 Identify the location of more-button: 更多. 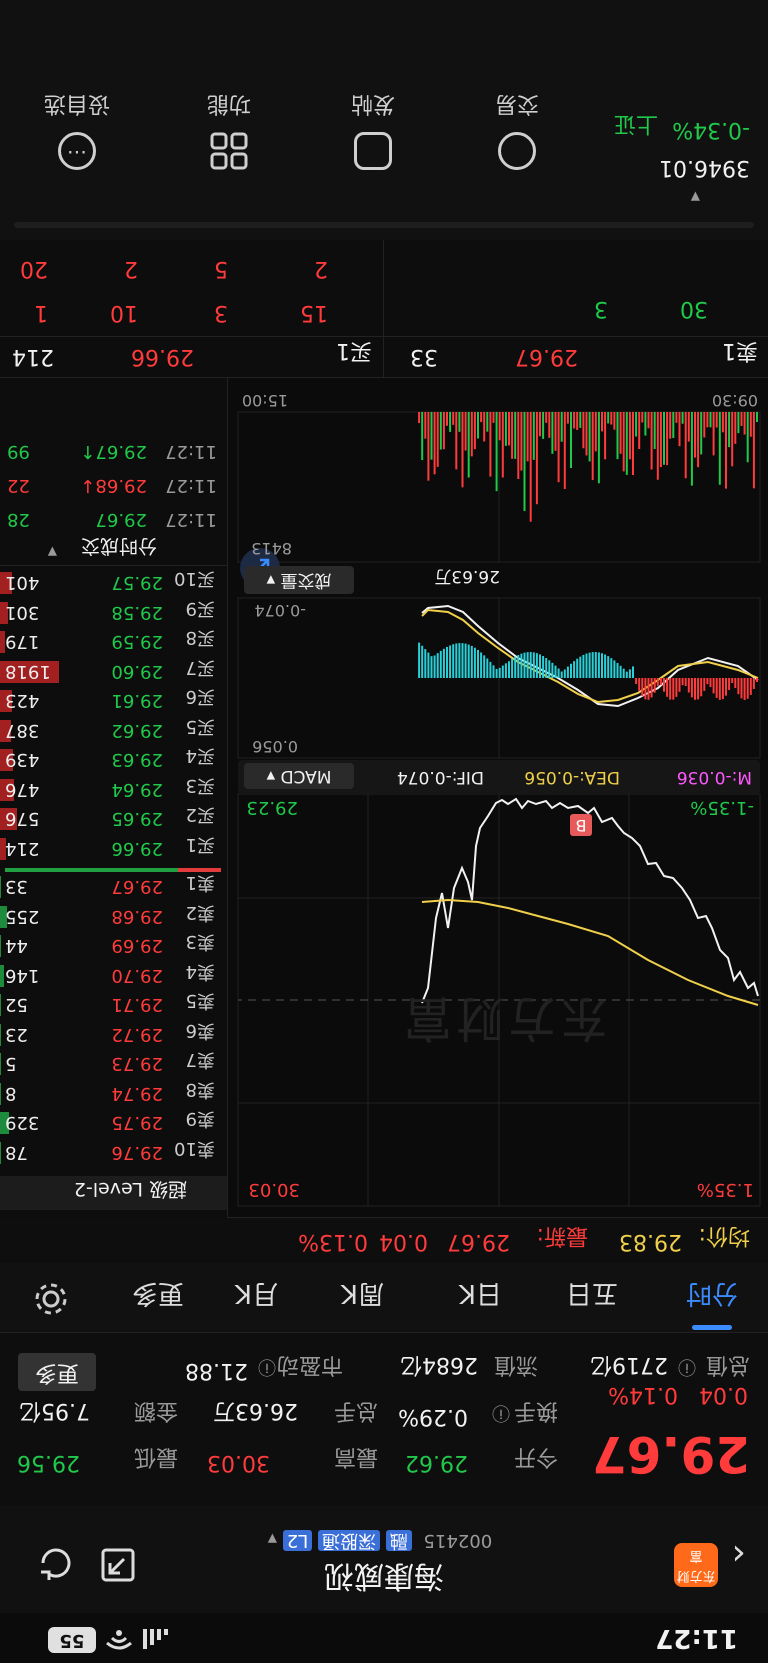
(57, 1372).